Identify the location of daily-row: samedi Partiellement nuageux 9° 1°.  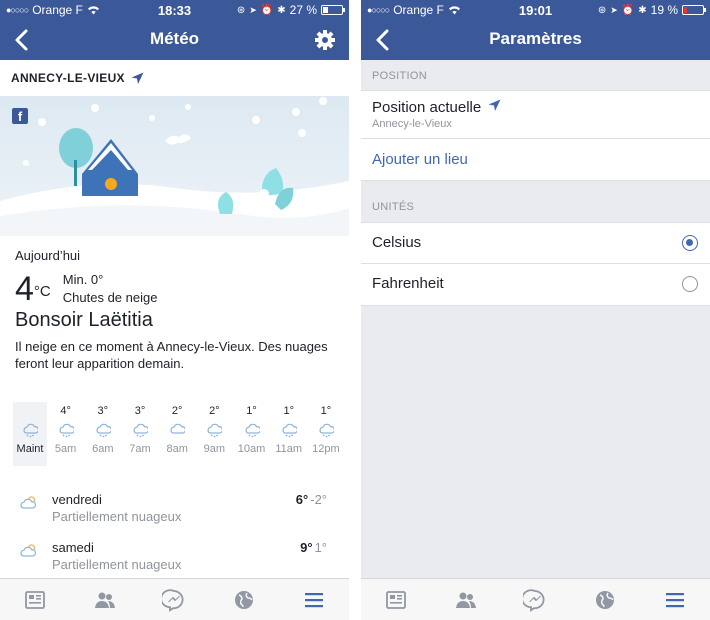
(174, 560).